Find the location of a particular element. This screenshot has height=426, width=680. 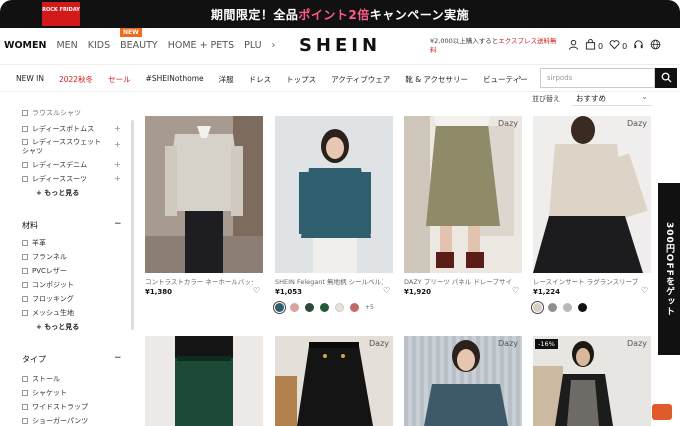

coupon-side-tab: 300円OFFをゲット is located at coordinates (669, 269).